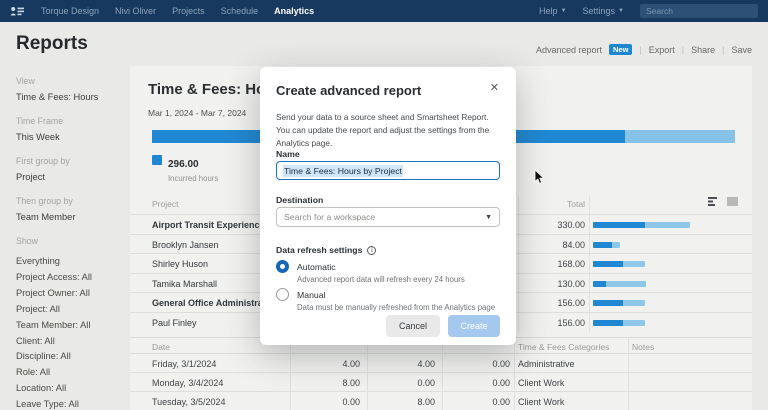 The image size is (768, 410). What do you see at coordinates (662, 50) in the screenshot?
I see `export-link: Export` at bounding box center [662, 50].